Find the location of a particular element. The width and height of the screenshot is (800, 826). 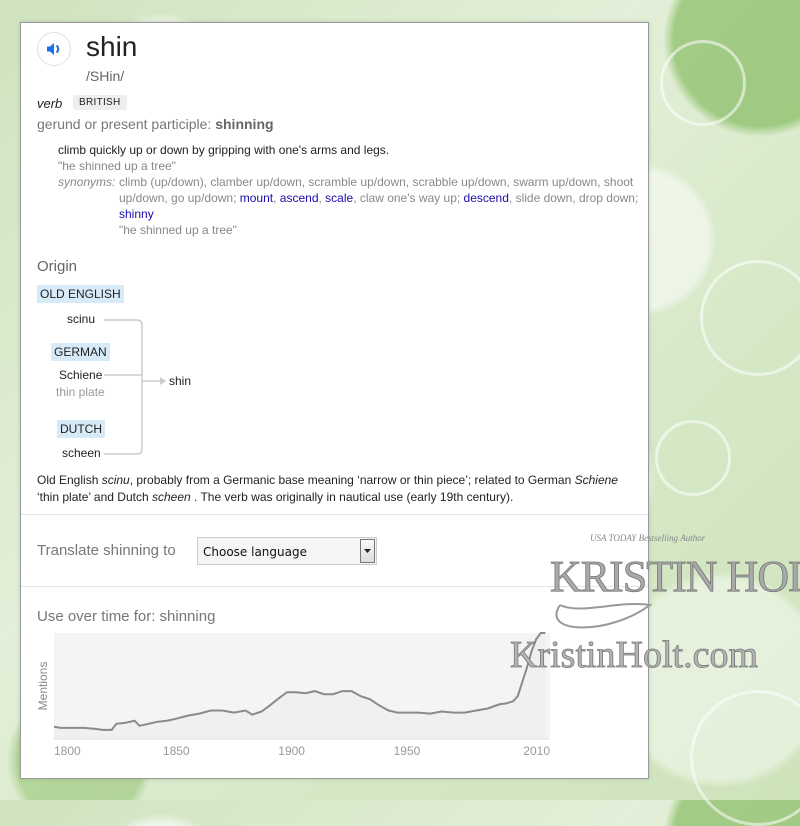

x-tick-label-1900: 1900 is located at coordinates (291, 751).